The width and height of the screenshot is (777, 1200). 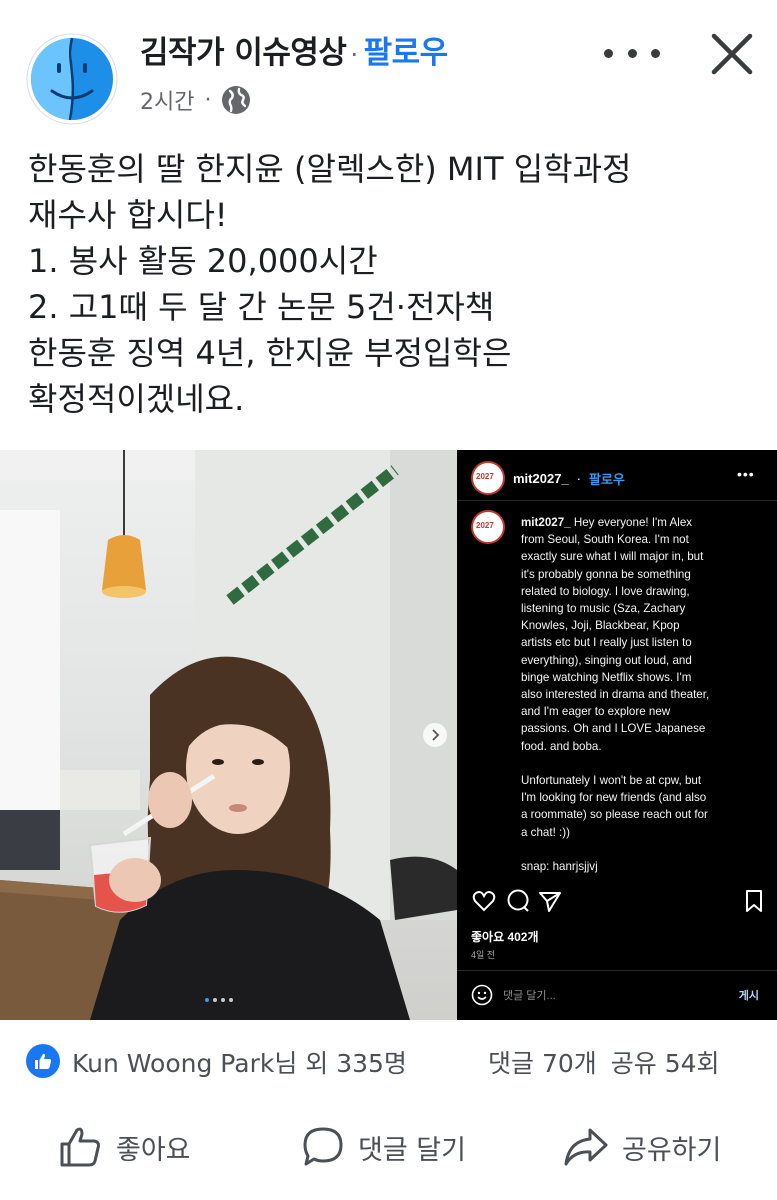 I want to click on instagram-post-button: 게시, so click(x=749, y=995).